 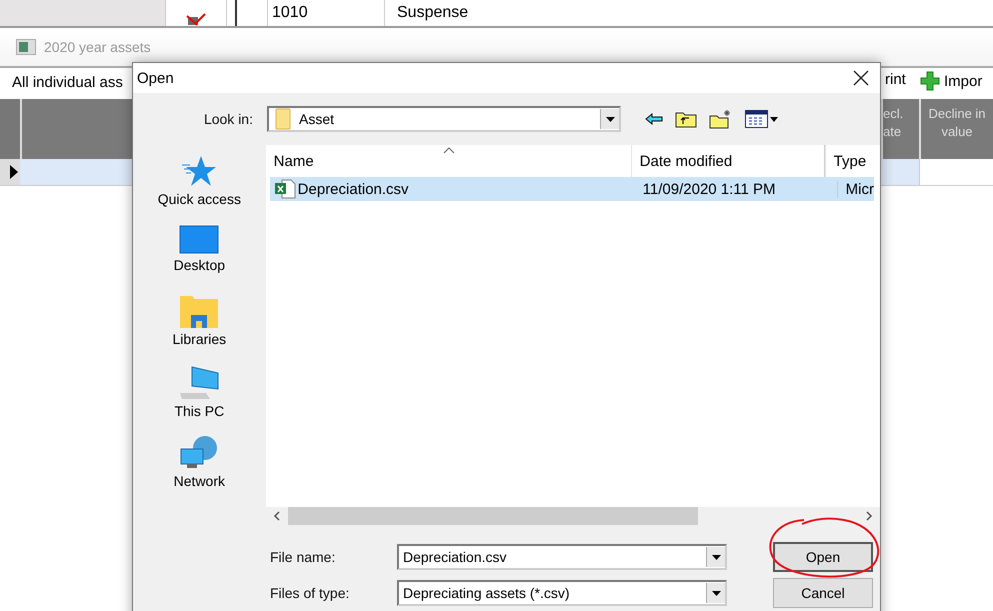 What do you see at coordinates (448, 161) in the screenshot?
I see `column-header: Name` at bounding box center [448, 161].